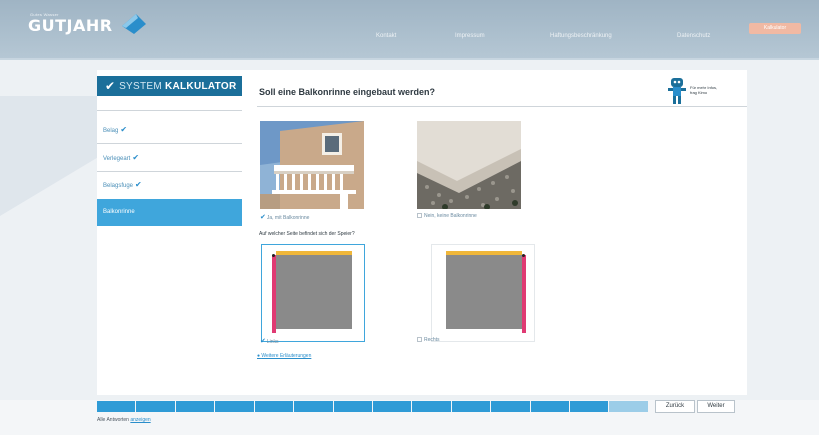  I want to click on progress-bar, so click(373, 406).